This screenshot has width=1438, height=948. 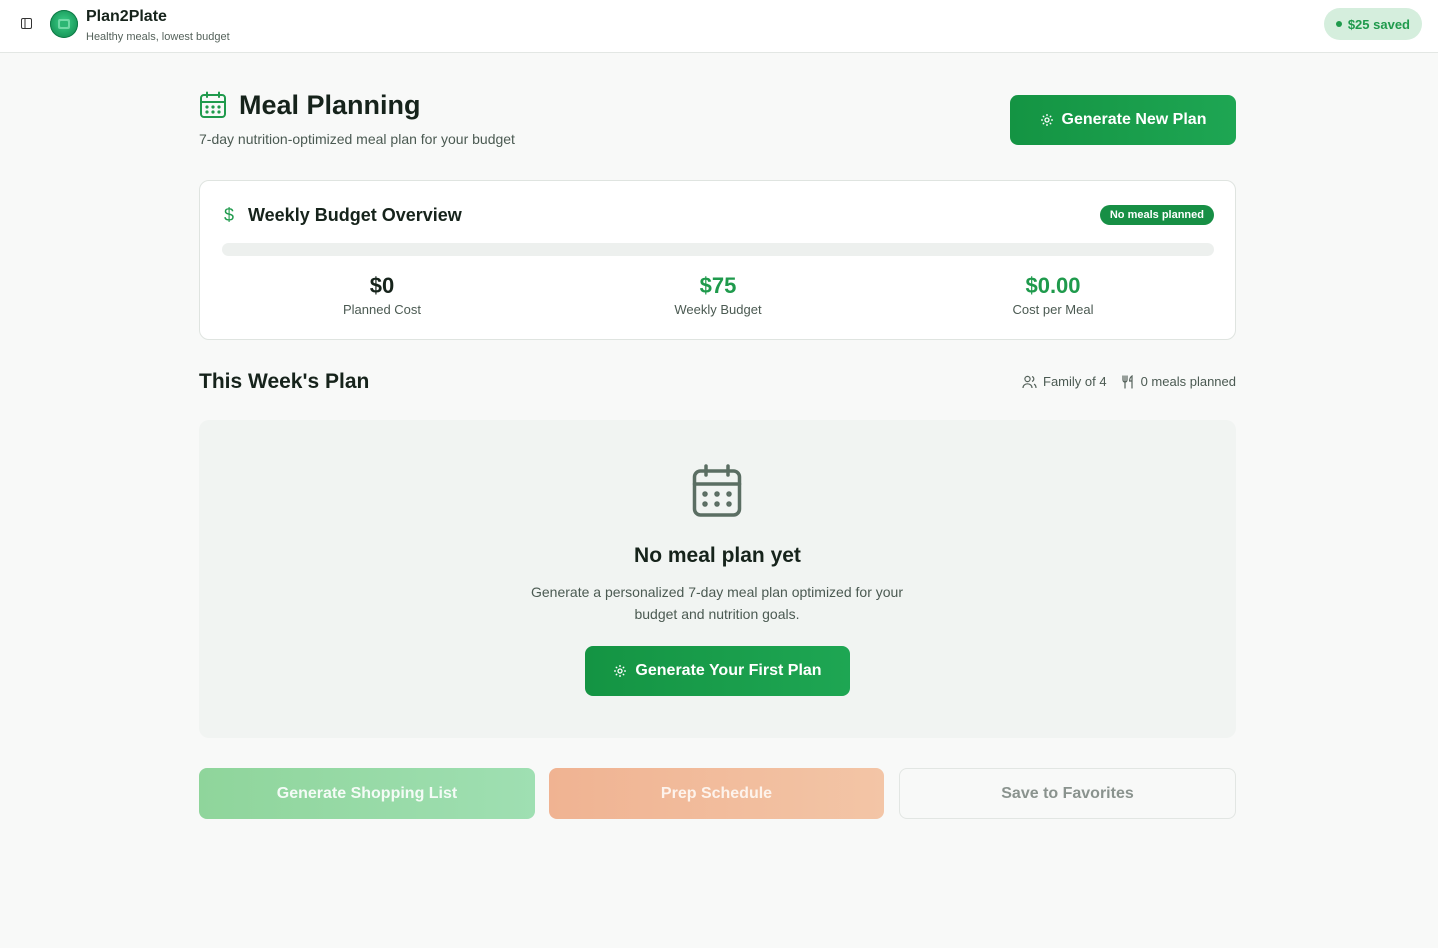 What do you see at coordinates (1378, 24) in the screenshot?
I see `savings-text: $25 saved` at bounding box center [1378, 24].